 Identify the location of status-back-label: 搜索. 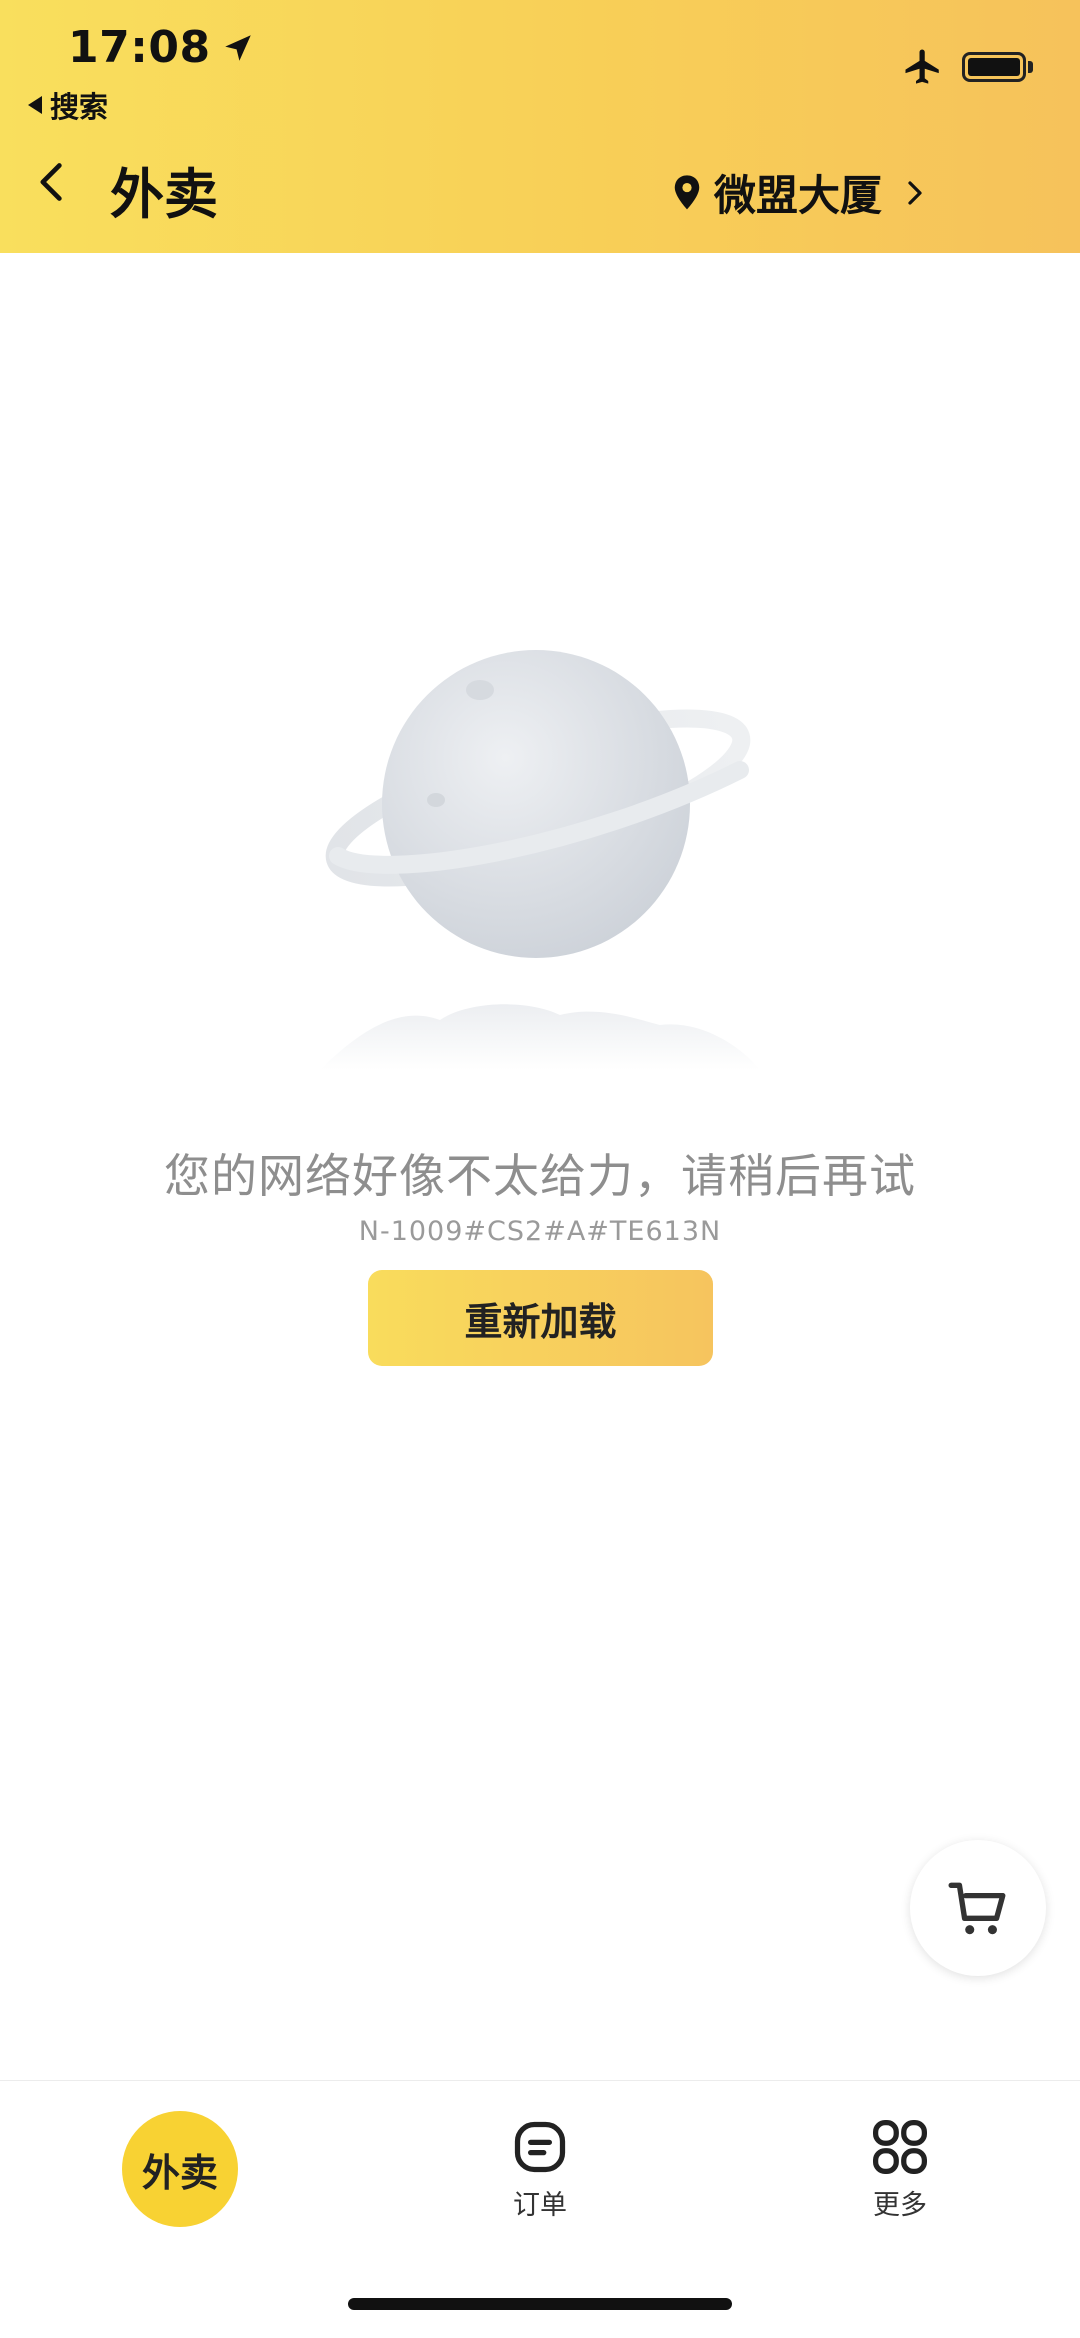
(79, 107).